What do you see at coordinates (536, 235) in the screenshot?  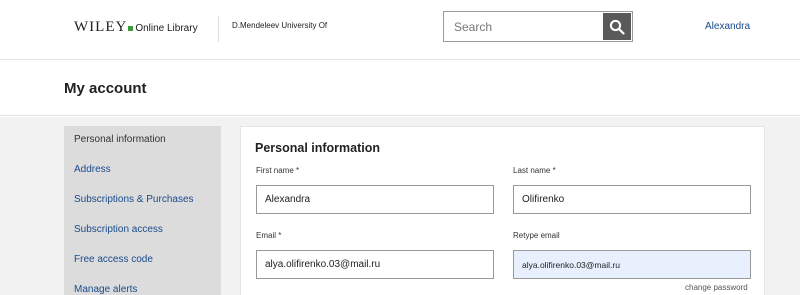 I see `retype-email-label: Retype email` at bounding box center [536, 235].